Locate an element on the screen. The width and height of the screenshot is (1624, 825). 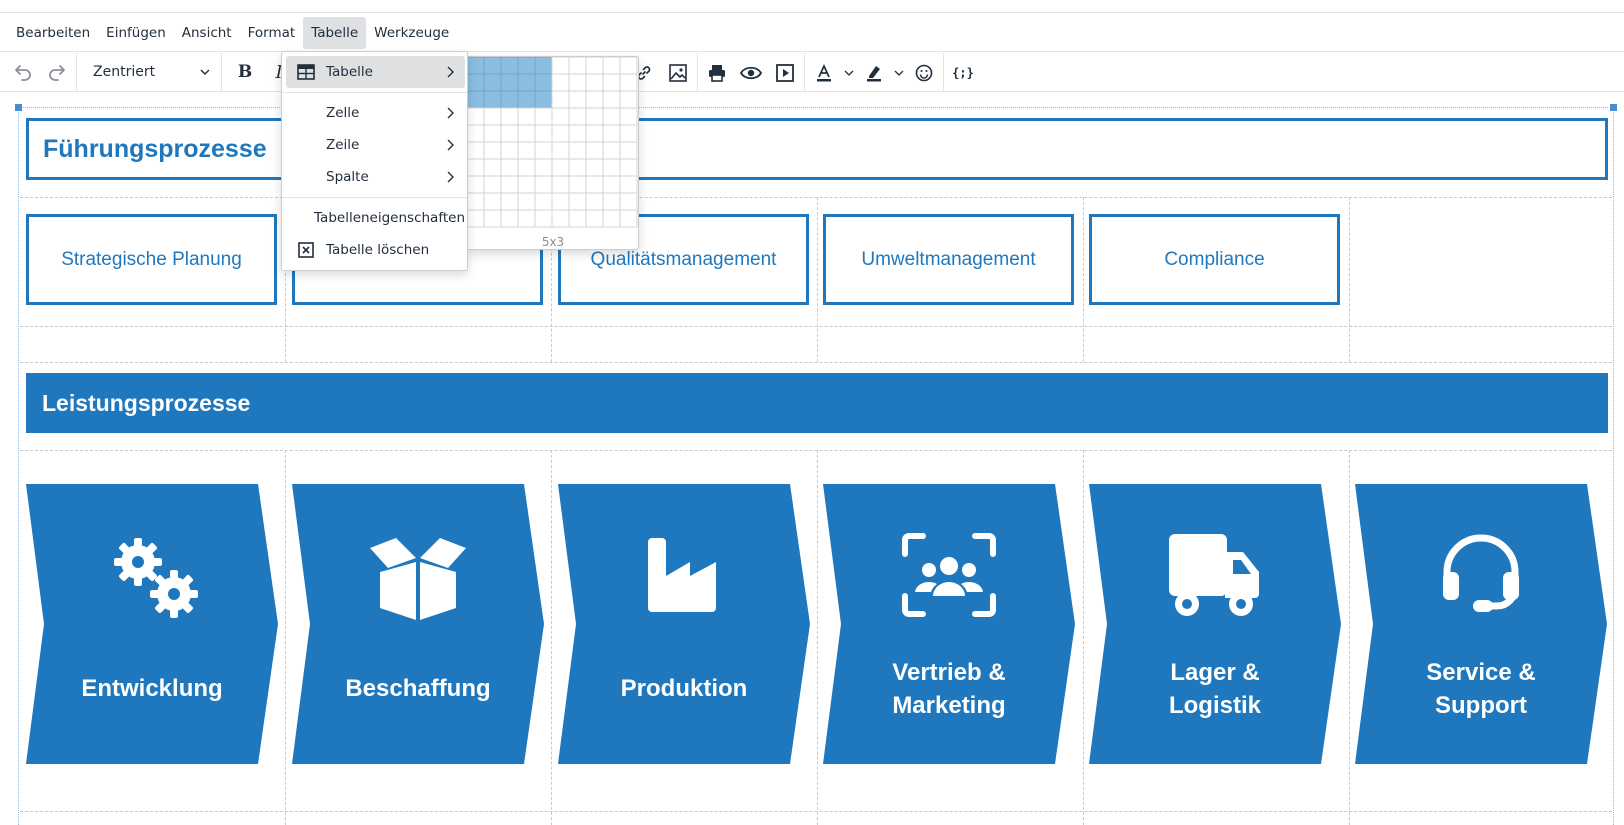
menu-werkzeuge: Werkzeuge is located at coordinates (411, 33).